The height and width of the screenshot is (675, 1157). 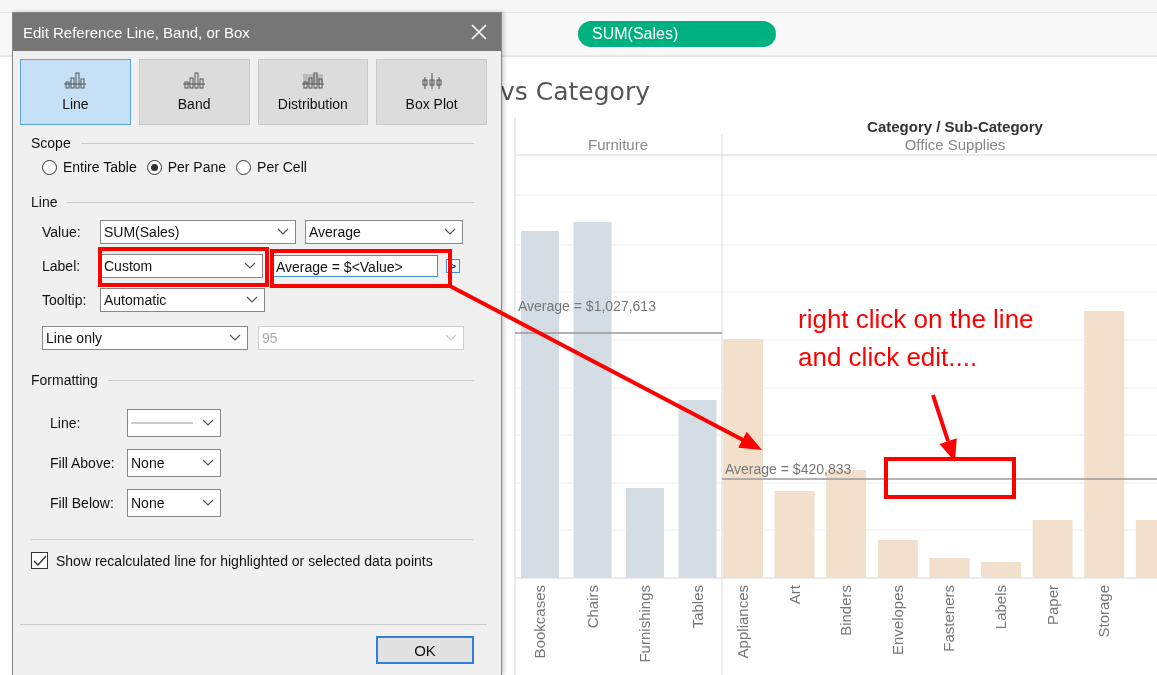 I want to click on category-label: Furnishings, so click(x=644, y=624).